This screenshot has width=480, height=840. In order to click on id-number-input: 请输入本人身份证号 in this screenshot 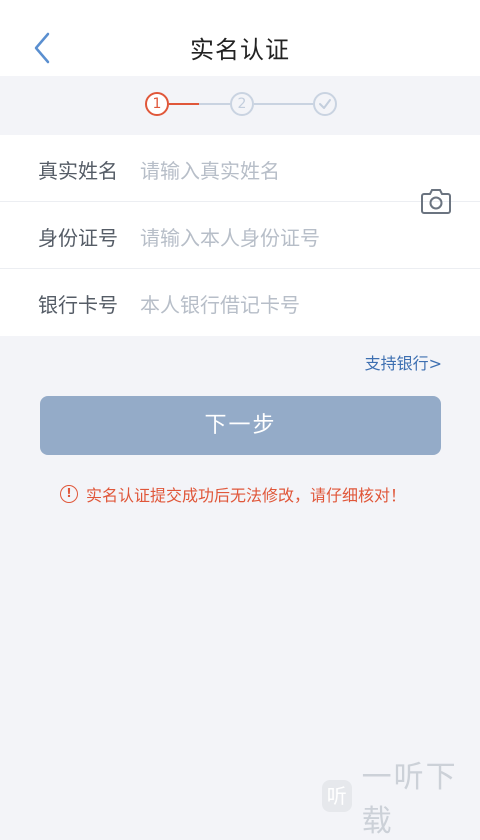, I will do `click(230, 236)`.